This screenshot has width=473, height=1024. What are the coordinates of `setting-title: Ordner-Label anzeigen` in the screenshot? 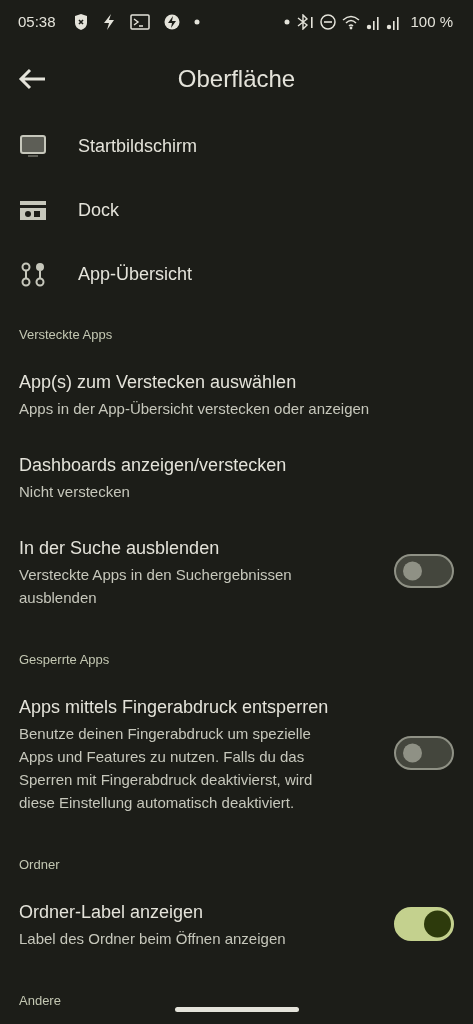 It's located at (180, 912).